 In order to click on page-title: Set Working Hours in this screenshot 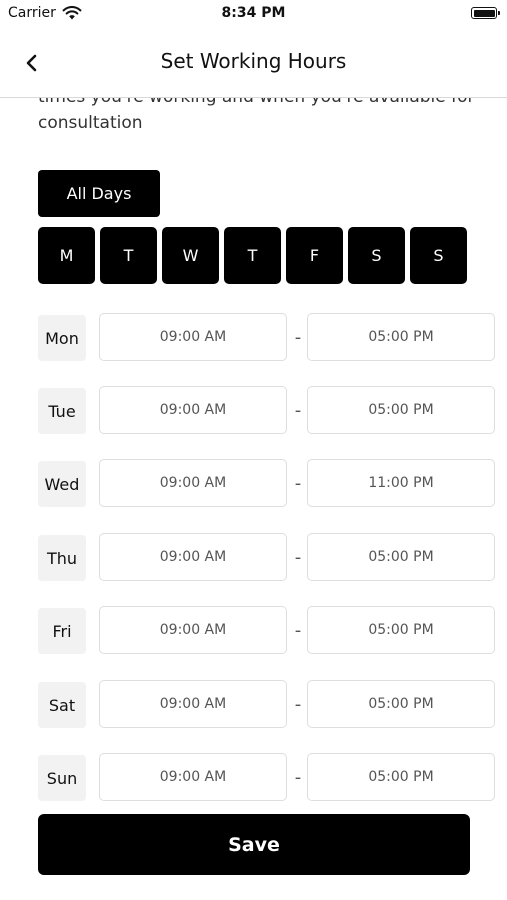, I will do `click(253, 61)`.